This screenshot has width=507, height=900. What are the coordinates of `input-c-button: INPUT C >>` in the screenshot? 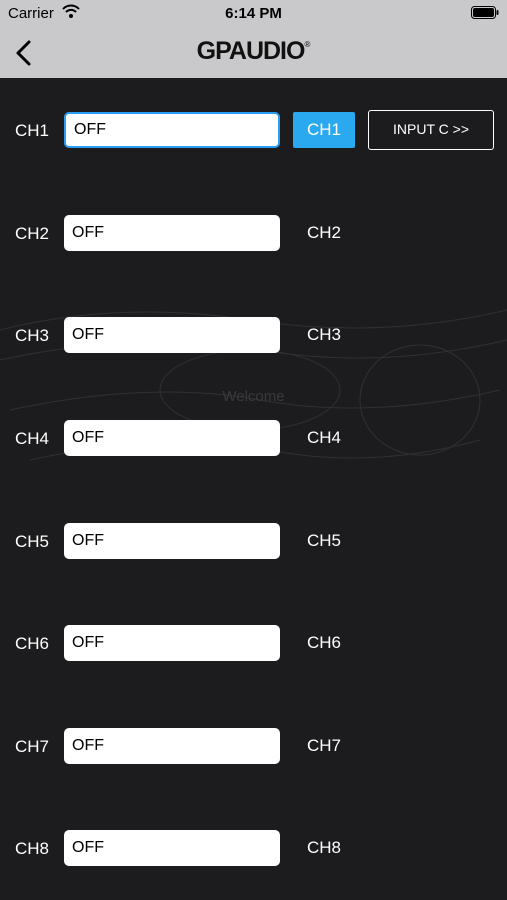 It's located at (431, 130).